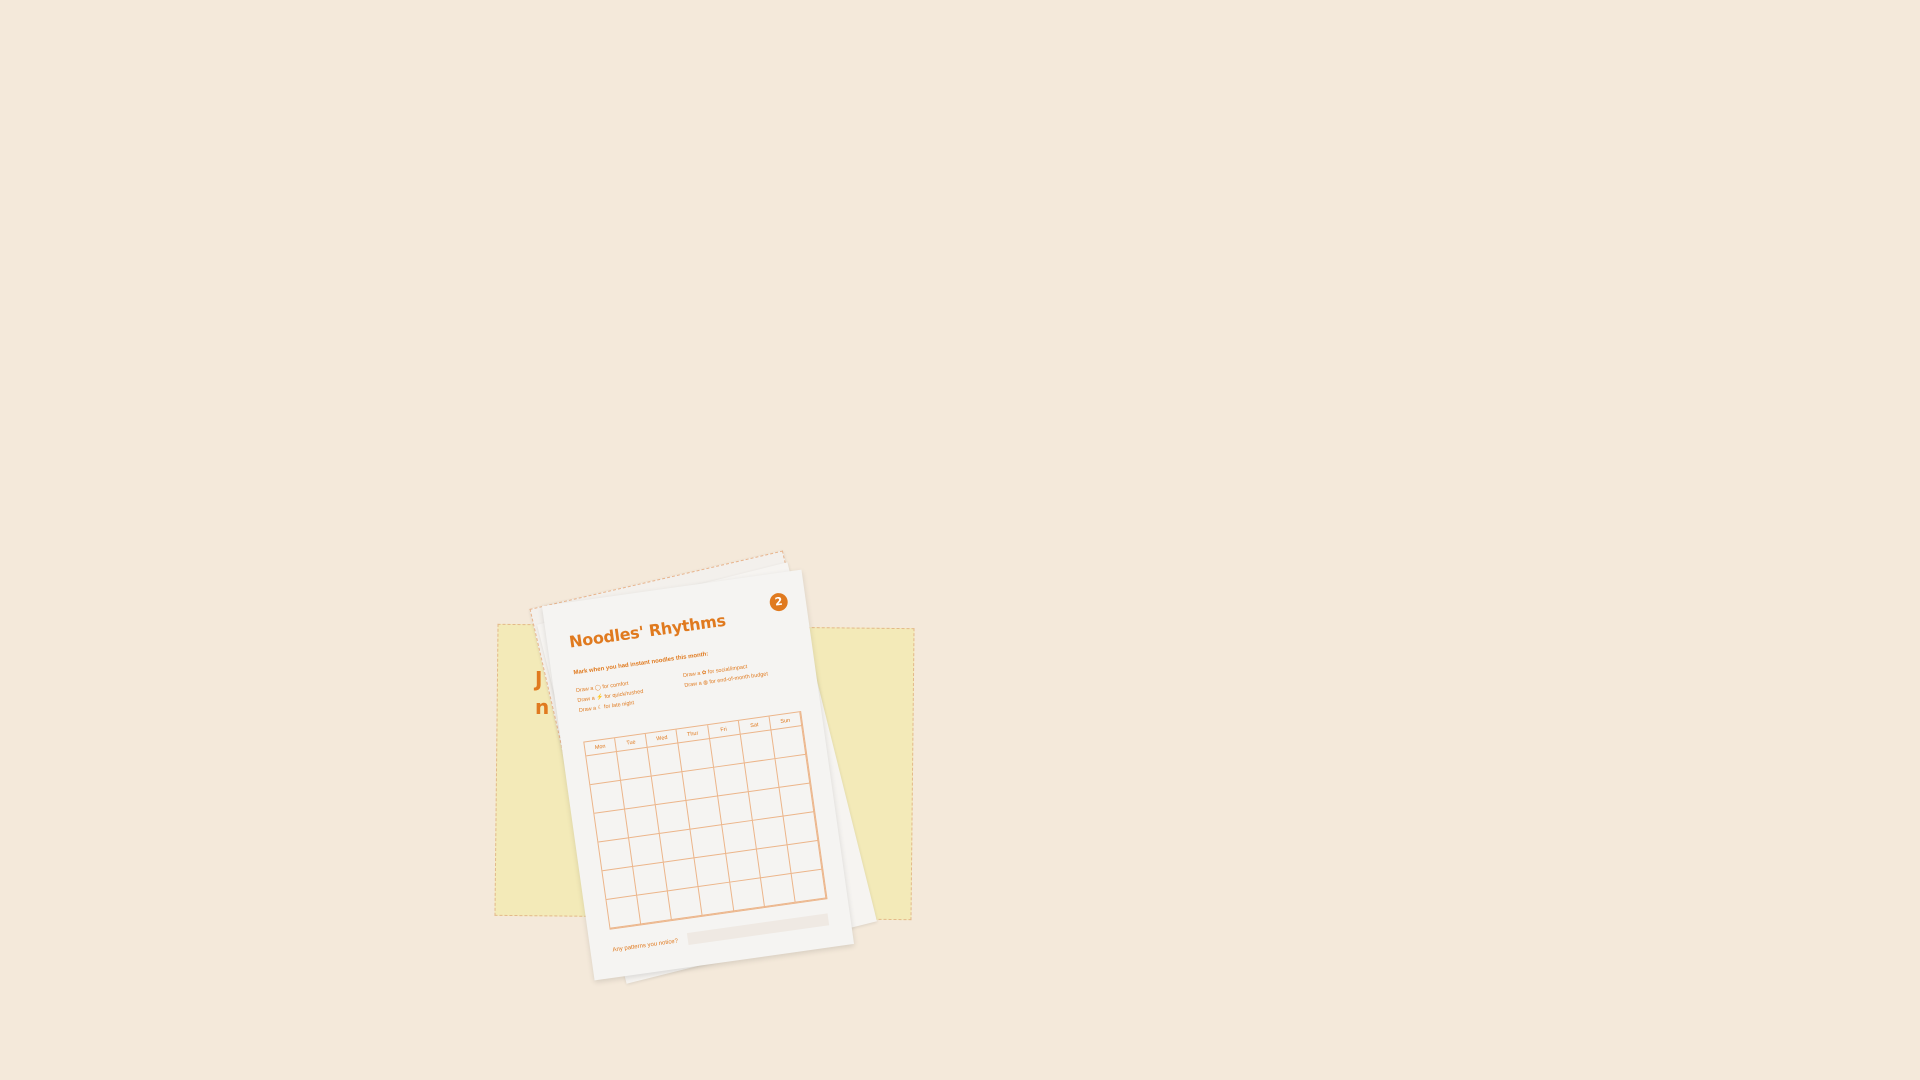 The width and height of the screenshot is (1920, 1080). Describe the element at coordinates (542, 707) in the screenshot. I see `envelope-heading-line-2: n` at that location.